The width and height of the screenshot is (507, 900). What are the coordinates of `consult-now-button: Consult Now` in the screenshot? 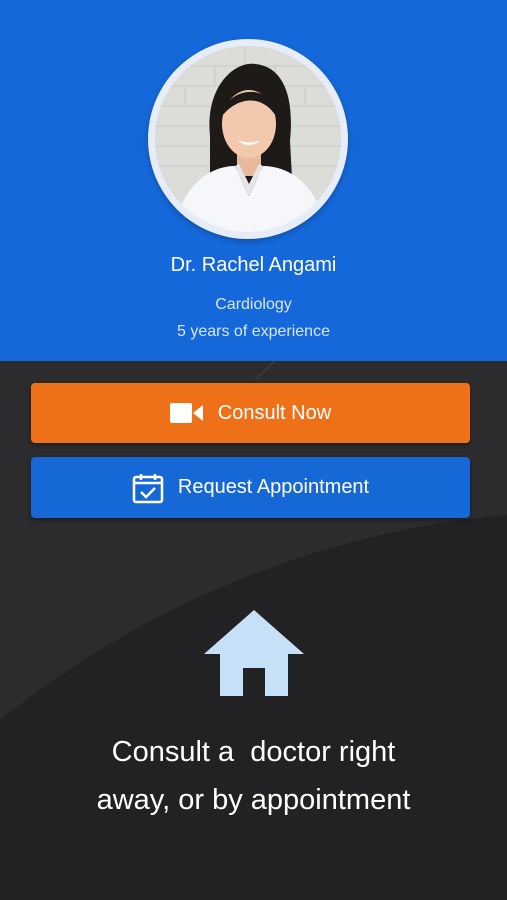 It's located at (250, 413).